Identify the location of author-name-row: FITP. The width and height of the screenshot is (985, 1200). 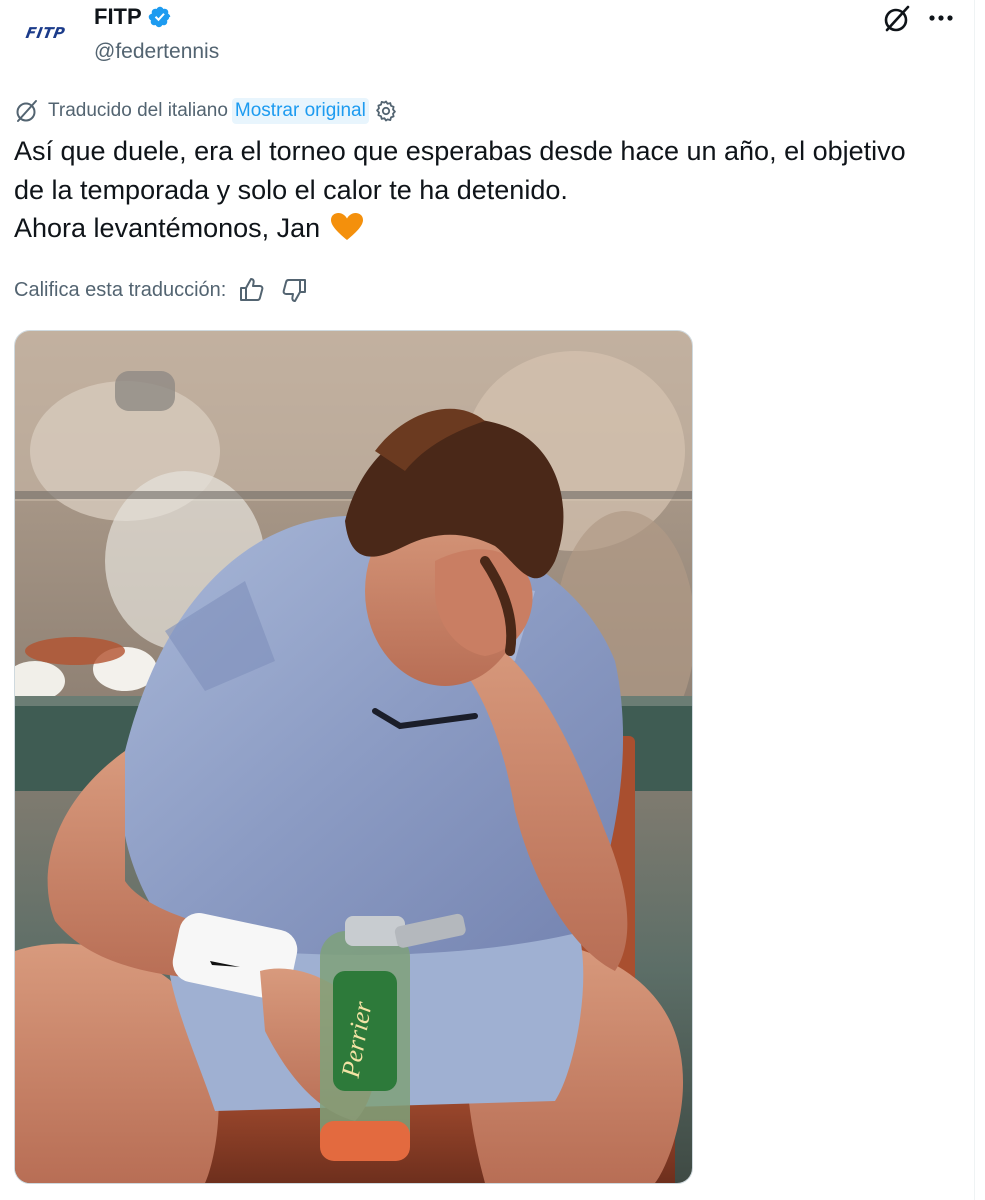
(133, 17).